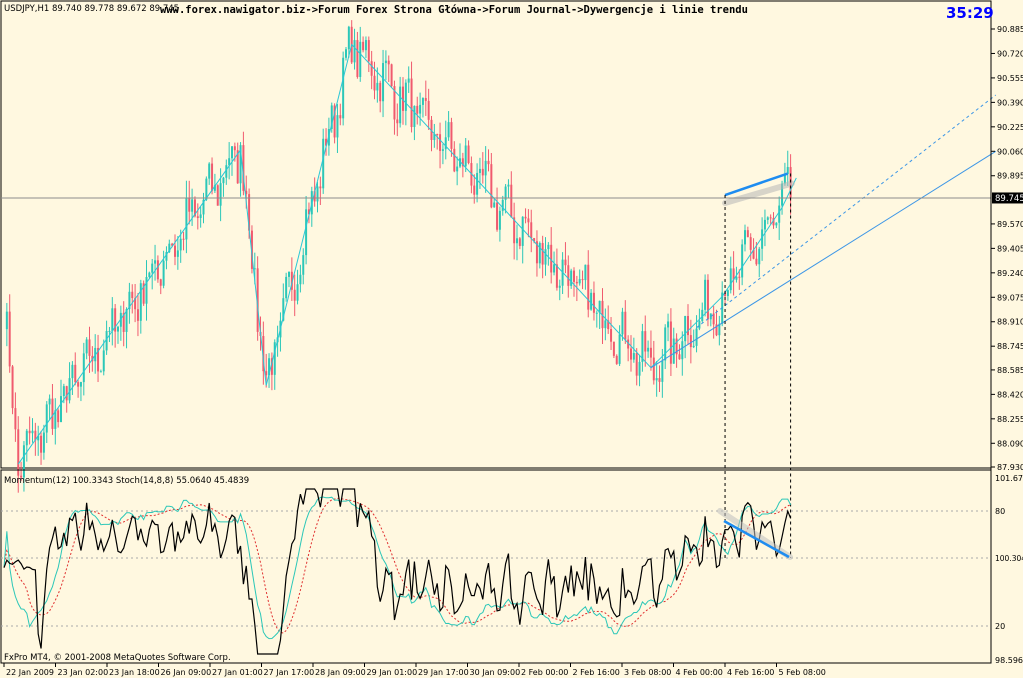  I want to click on time-tick-label: 2 Feb 16:00, so click(596, 672).